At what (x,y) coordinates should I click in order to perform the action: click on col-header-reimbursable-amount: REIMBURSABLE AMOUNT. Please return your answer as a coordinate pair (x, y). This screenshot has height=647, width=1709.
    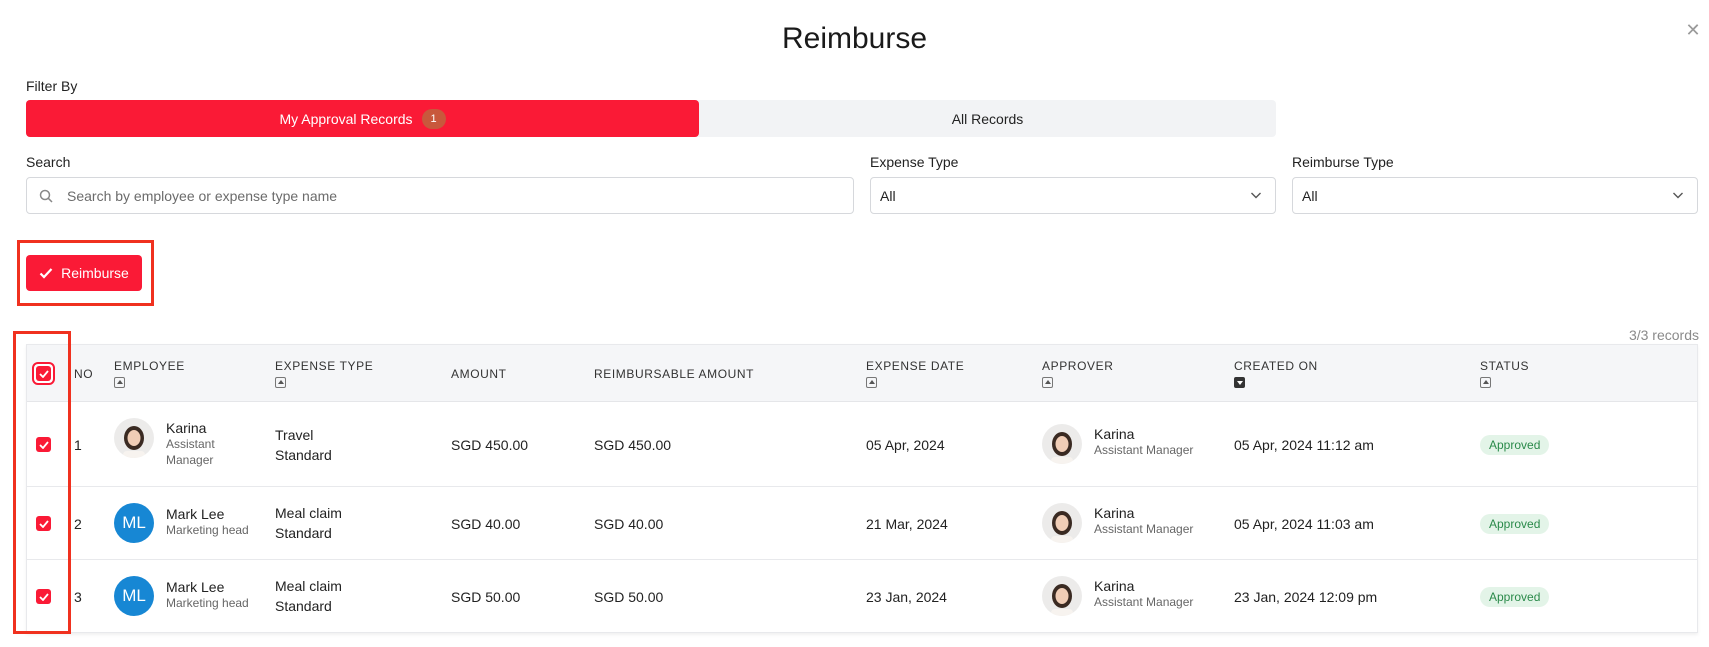
    Looking at the image, I should click on (674, 374).